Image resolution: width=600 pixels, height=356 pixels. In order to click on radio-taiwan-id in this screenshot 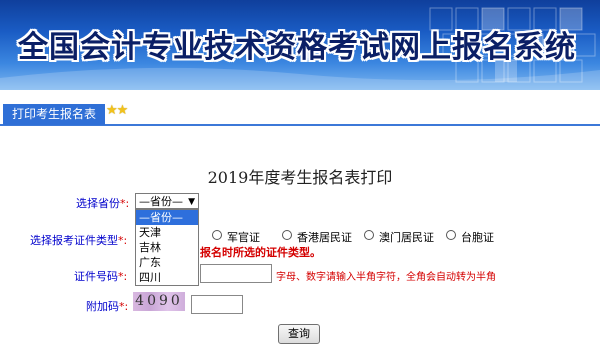, I will do `click(451, 235)`.